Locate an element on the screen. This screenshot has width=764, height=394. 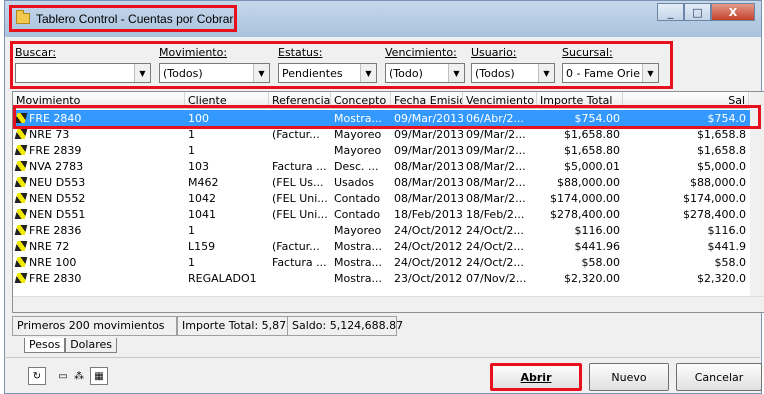
close-button: X is located at coordinates (733, 12).